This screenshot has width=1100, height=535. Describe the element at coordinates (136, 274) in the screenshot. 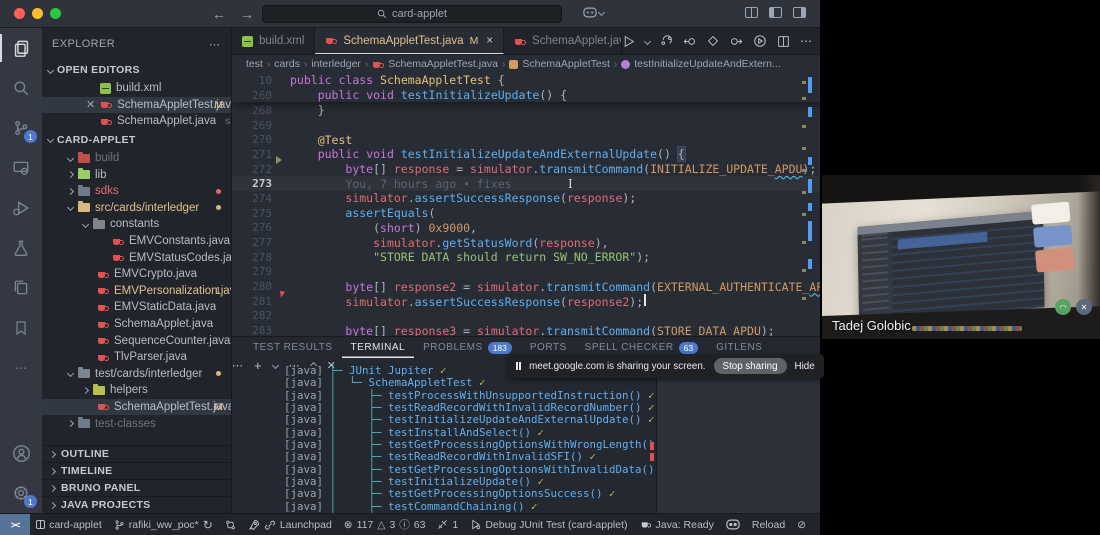

I see `tree-file-item: EMVCrypto.java` at that location.